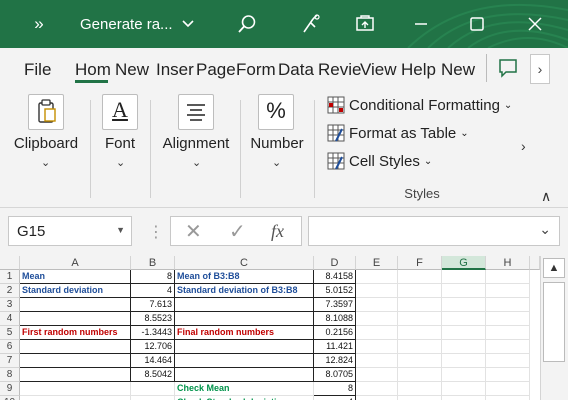 The image size is (568, 400). What do you see at coordinates (244, 305) in the screenshot?
I see `cell-c3` at bounding box center [244, 305].